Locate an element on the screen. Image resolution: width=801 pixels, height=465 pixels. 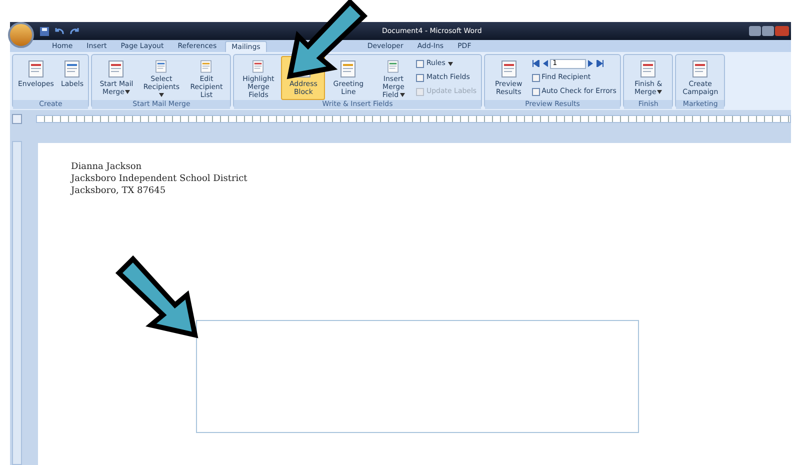
minimize-button is located at coordinates (755, 31).